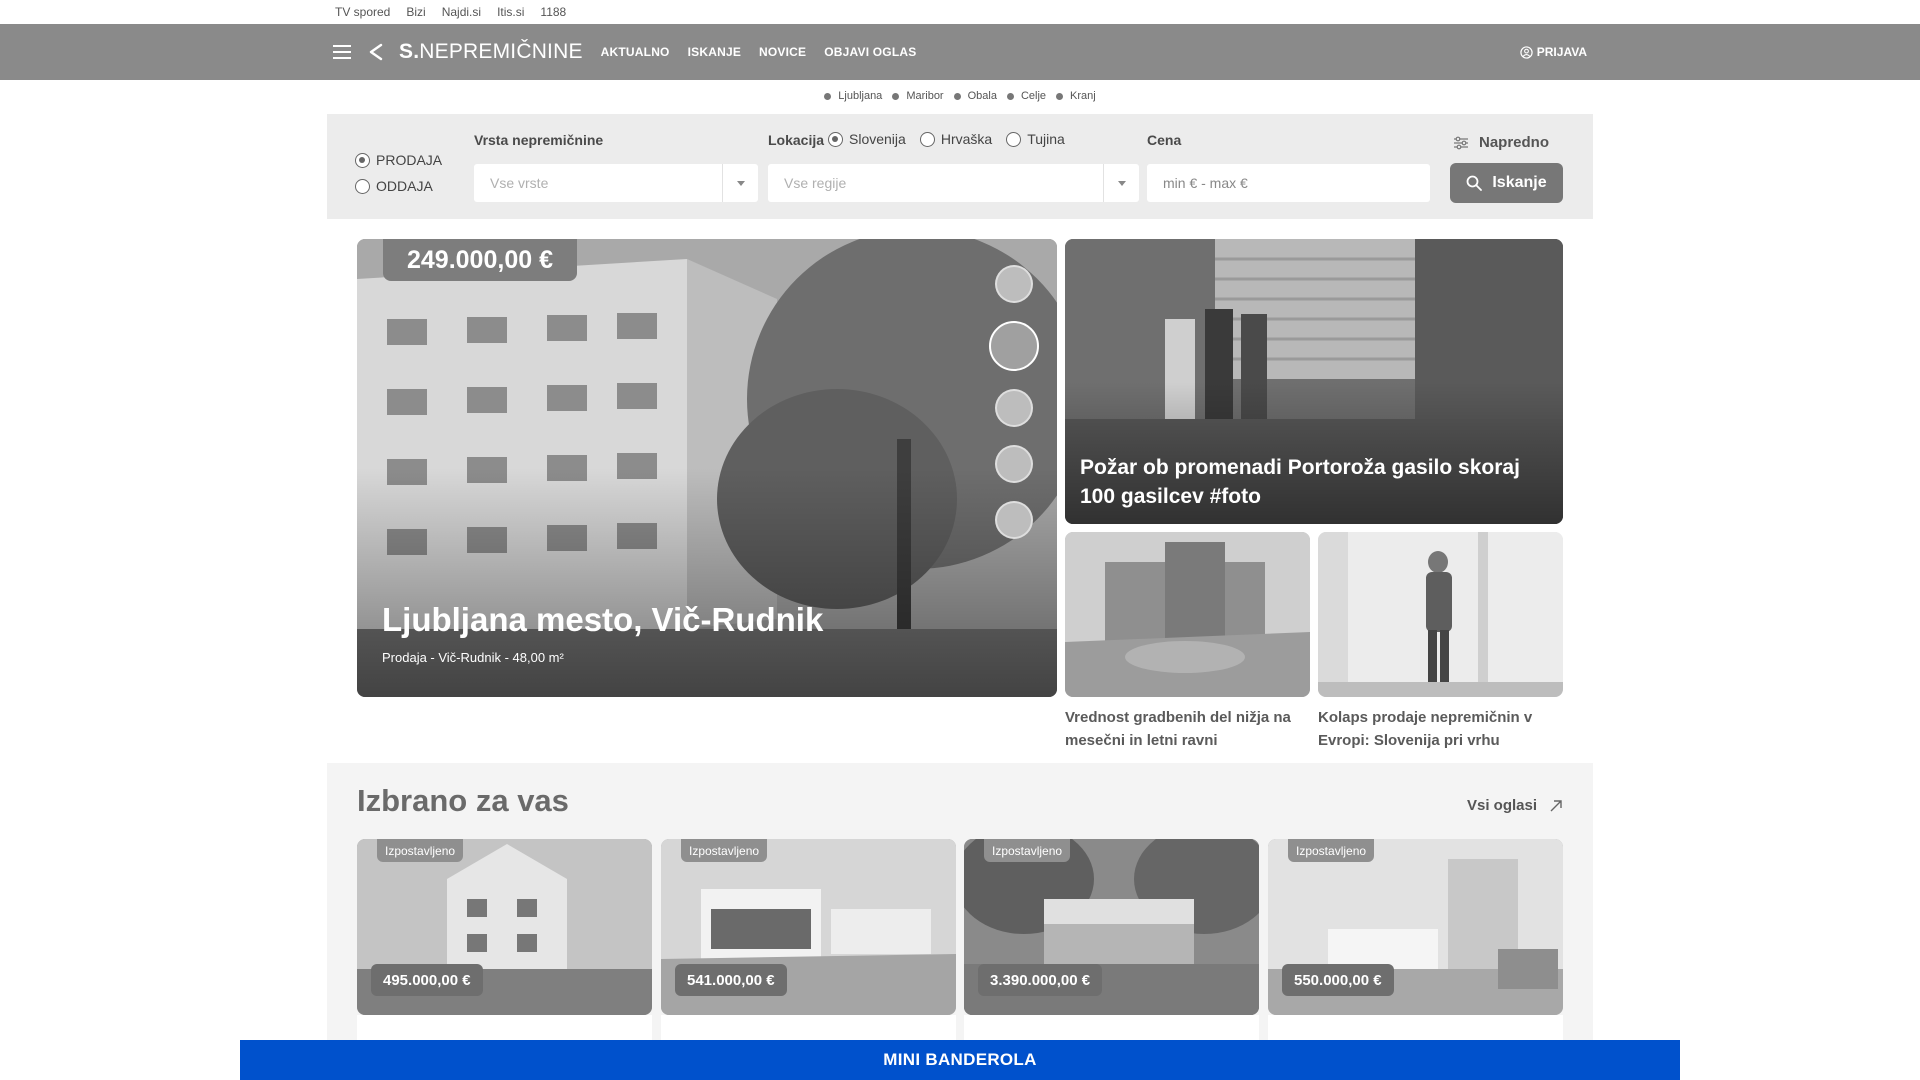  I want to click on hero-thumbnail-active, so click(1014, 346).